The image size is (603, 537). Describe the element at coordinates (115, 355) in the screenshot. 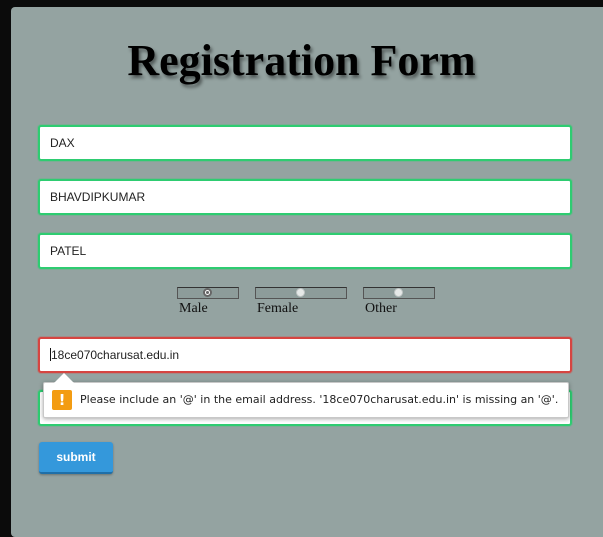

I see `email-value: 18ce070charusat.edu.in` at that location.